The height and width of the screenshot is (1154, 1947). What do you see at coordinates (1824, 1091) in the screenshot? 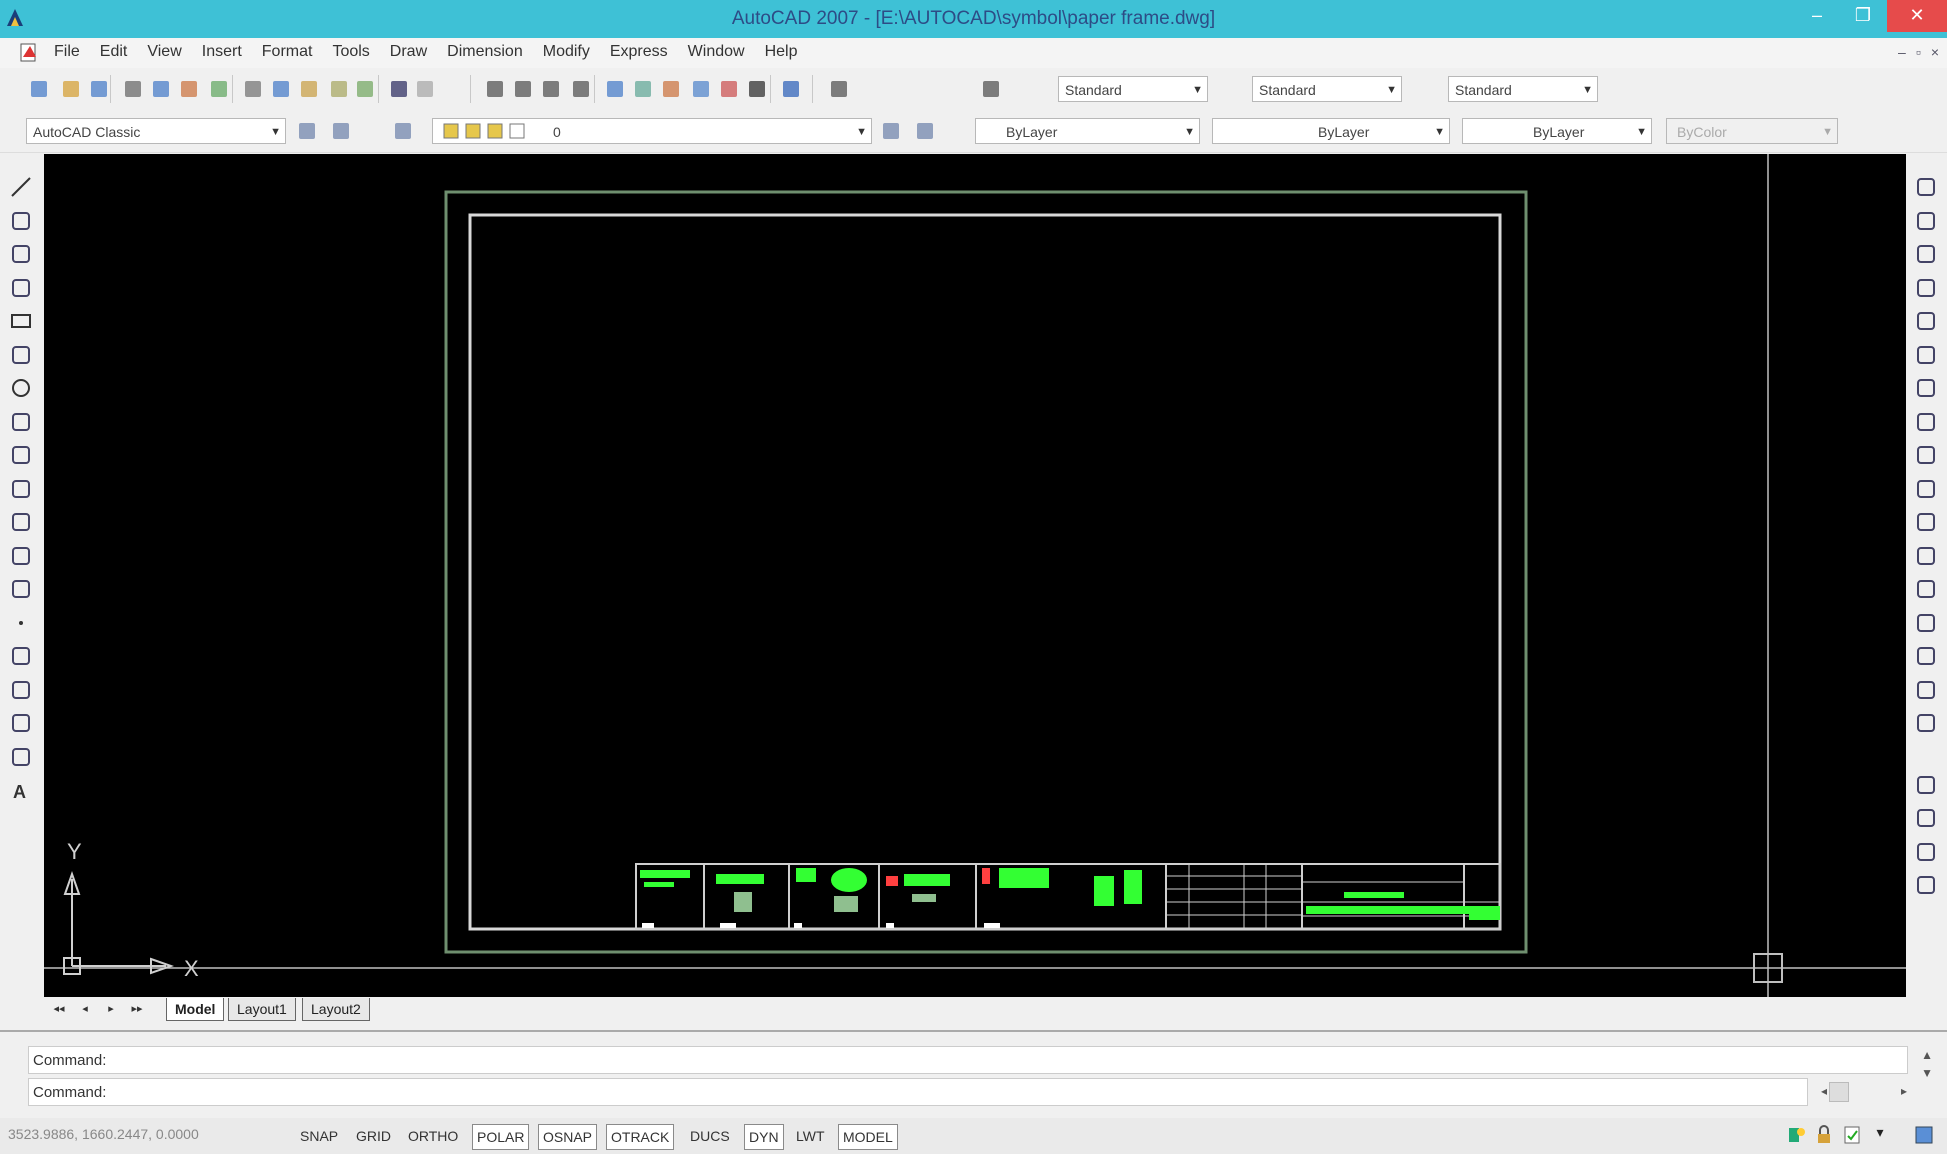
I see `scroll-left-icon: ◂` at bounding box center [1824, 1091].